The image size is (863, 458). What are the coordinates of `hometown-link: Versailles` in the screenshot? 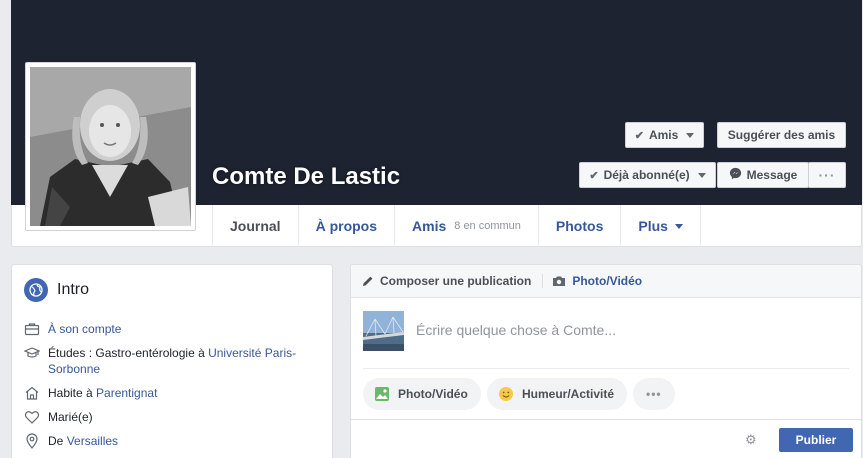 It's located at (92, 441).